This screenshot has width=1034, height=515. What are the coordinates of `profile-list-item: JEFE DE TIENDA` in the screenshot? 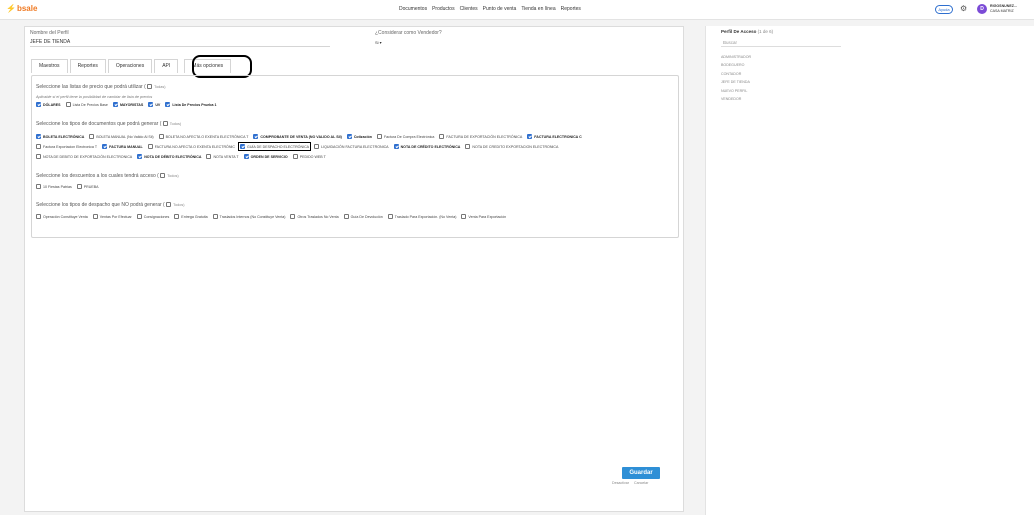 It's located at (736, 82).